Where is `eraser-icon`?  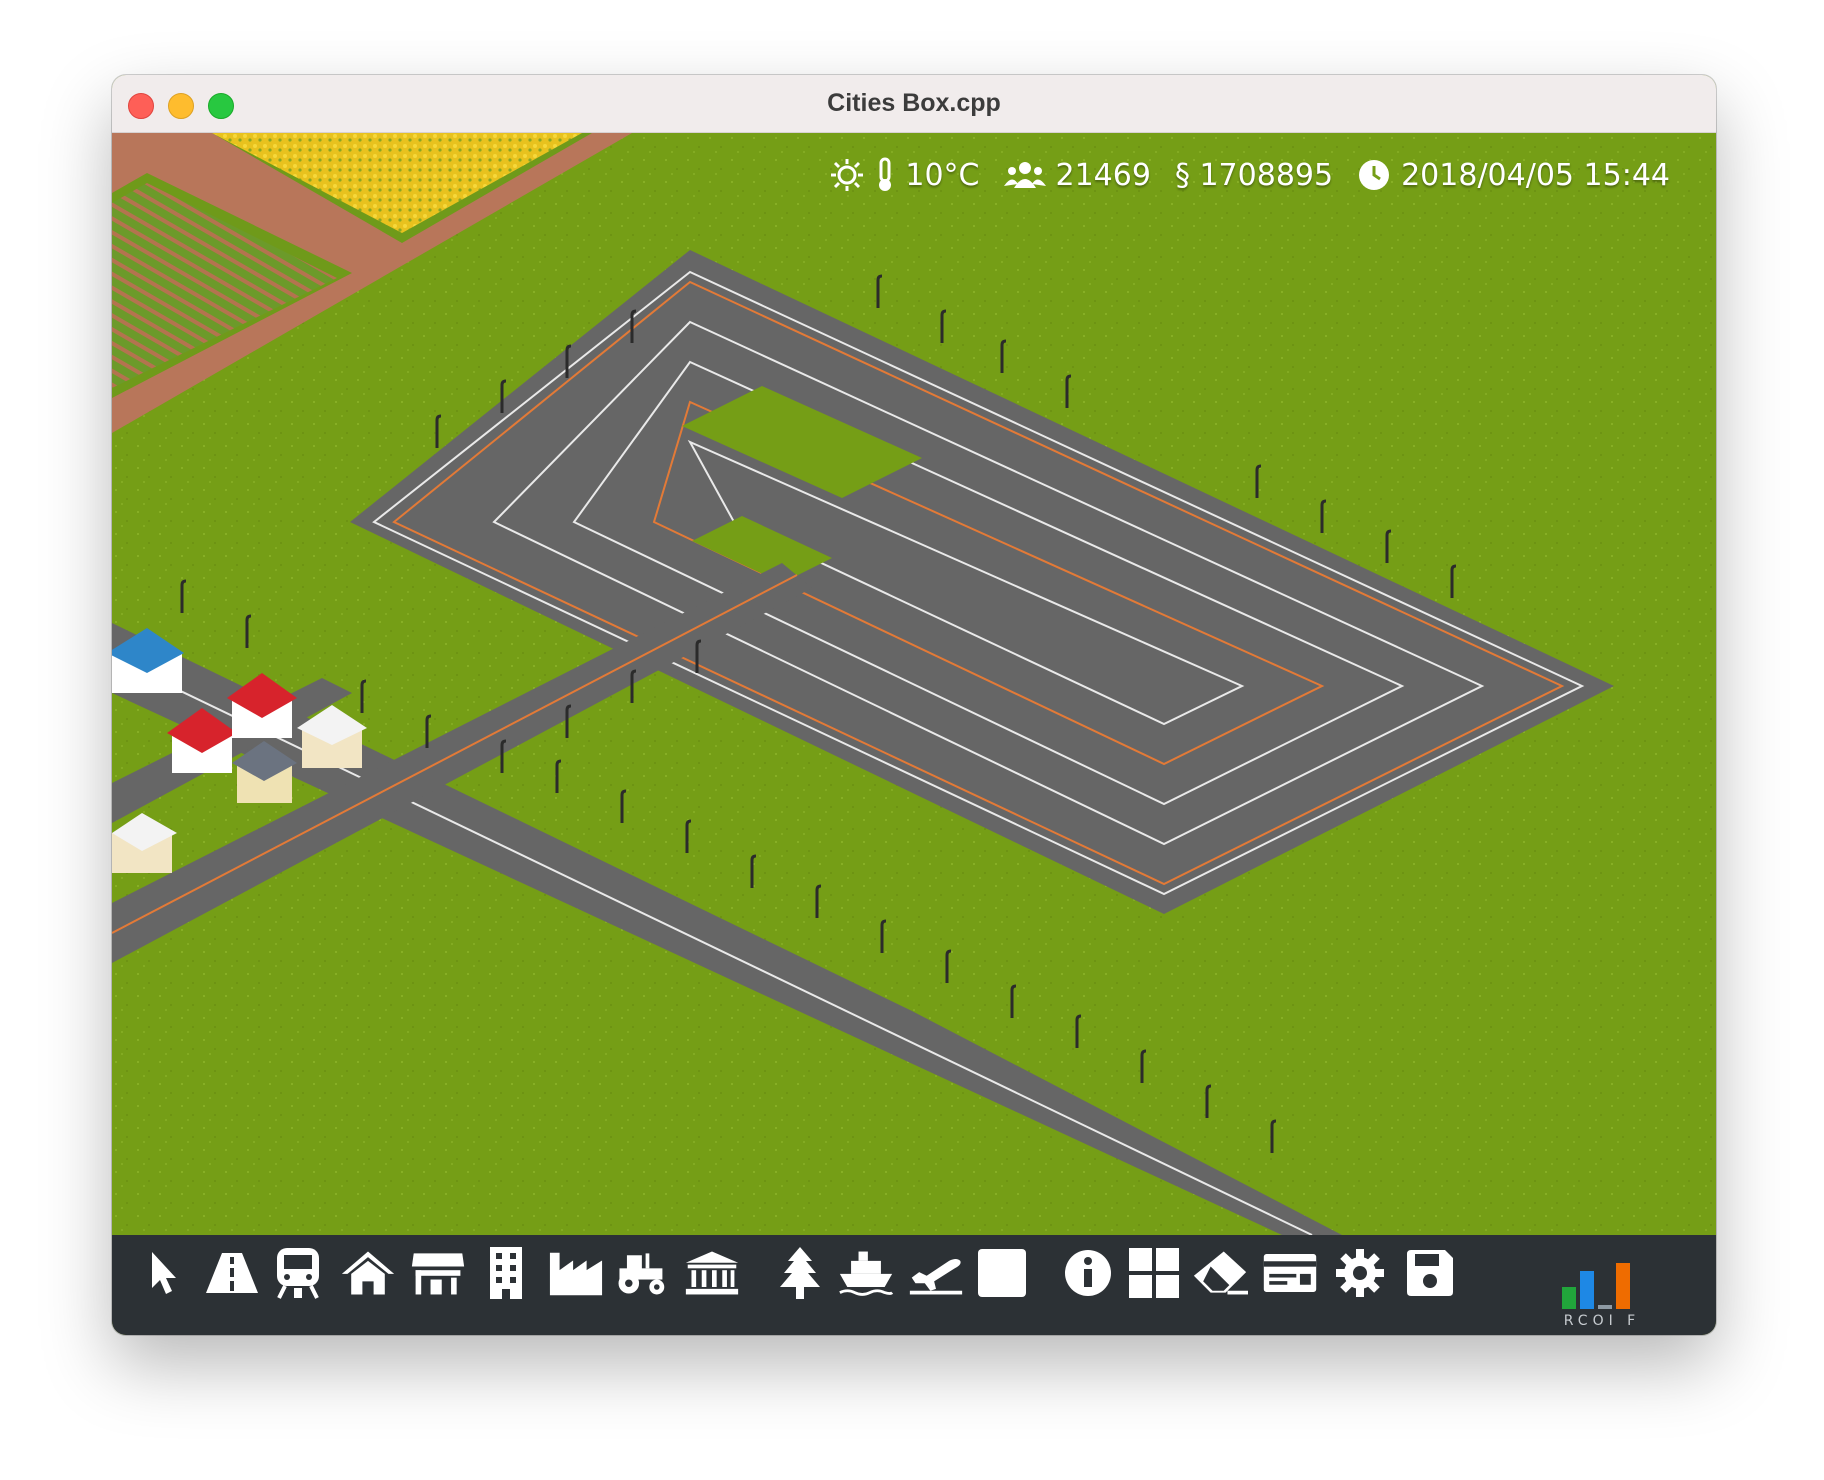 eraser-icon is located at coordinates (1220, 1273).